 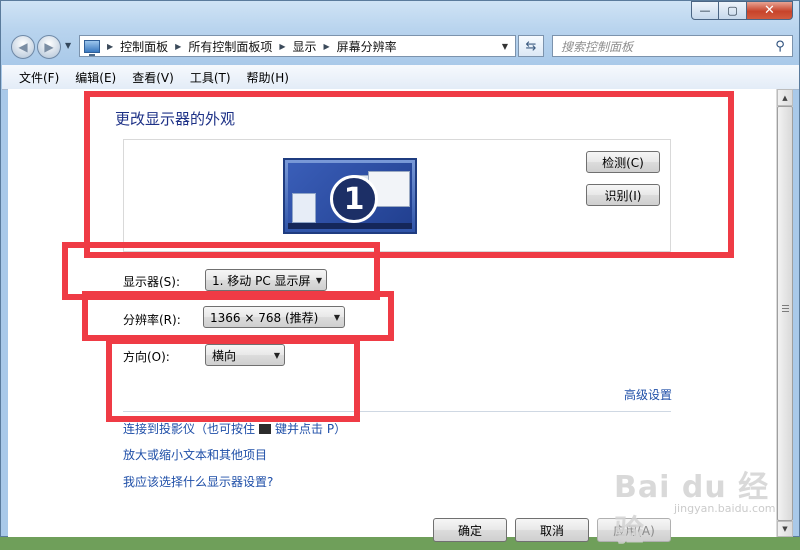 What do you see at coordinates (210, 77) in the screenshot?
I see `menu-tools: 工具(T)` at bounding box center [210, 77].